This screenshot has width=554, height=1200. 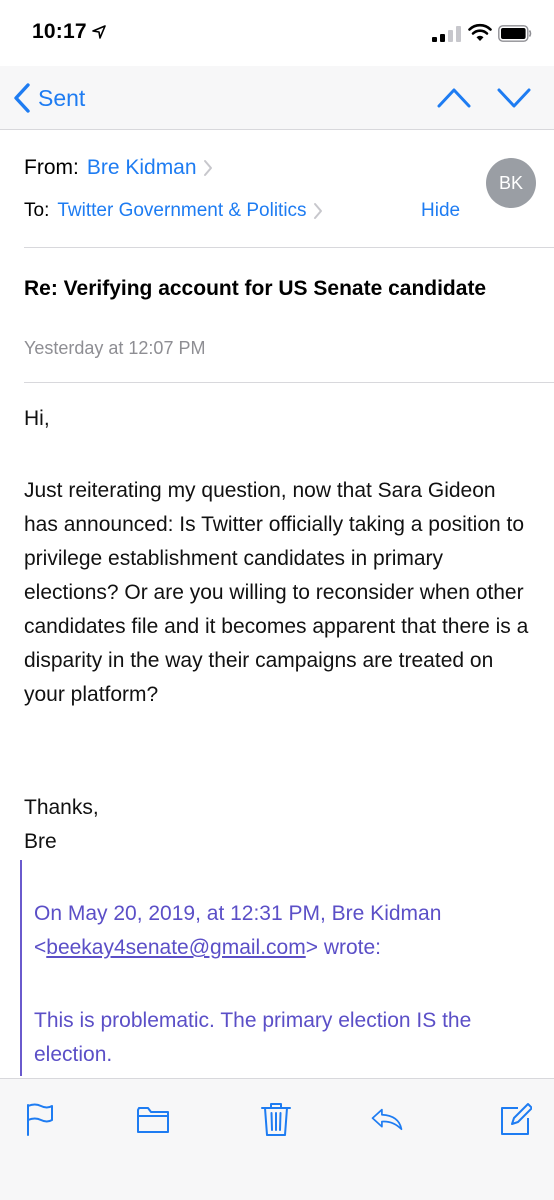 I want to click on hide-details-link: Hide, so click(x=440, y=211).